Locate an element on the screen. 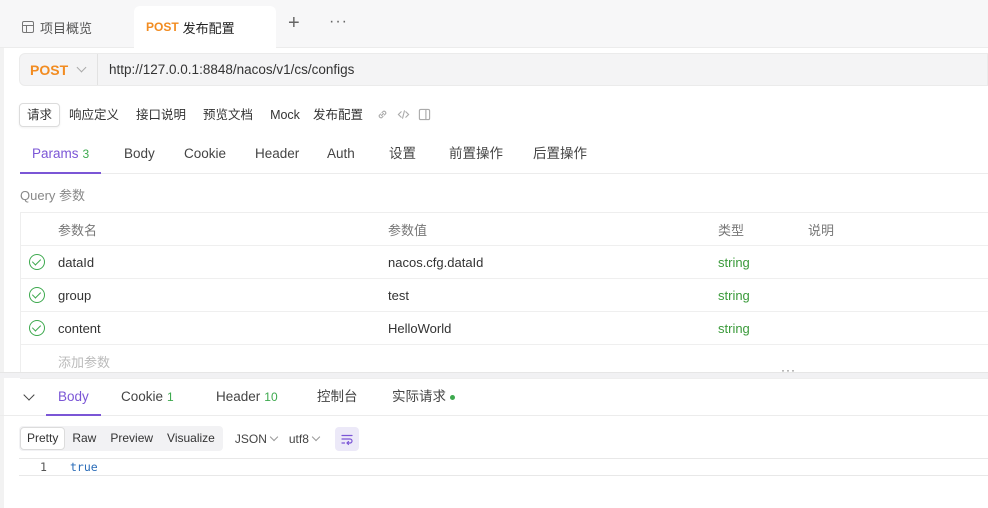 Image resolution: width=988 pixels, height=508 pixels. table-row: group test string is located at coordinates (504, 295).